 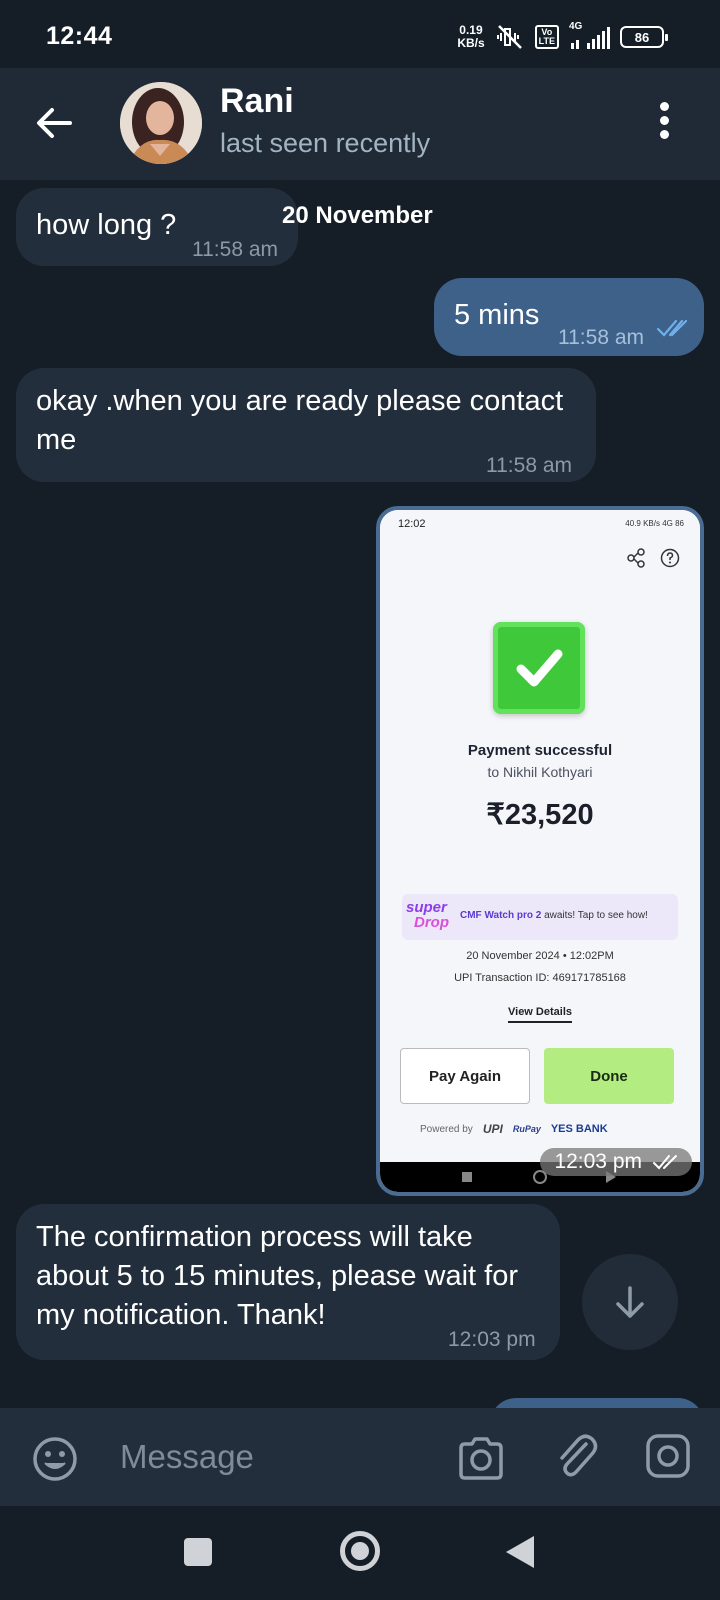 What do you see at coordinates (546, 37) in the screenshot?
I see `volte-icon: Vo LTE` at bounding box center [546, 37].